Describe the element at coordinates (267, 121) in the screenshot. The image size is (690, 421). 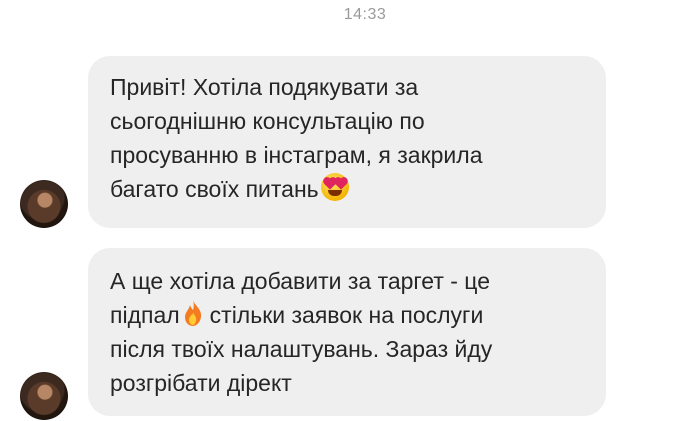
I see `message-line: сьогоднішню консультацію по` at that location.